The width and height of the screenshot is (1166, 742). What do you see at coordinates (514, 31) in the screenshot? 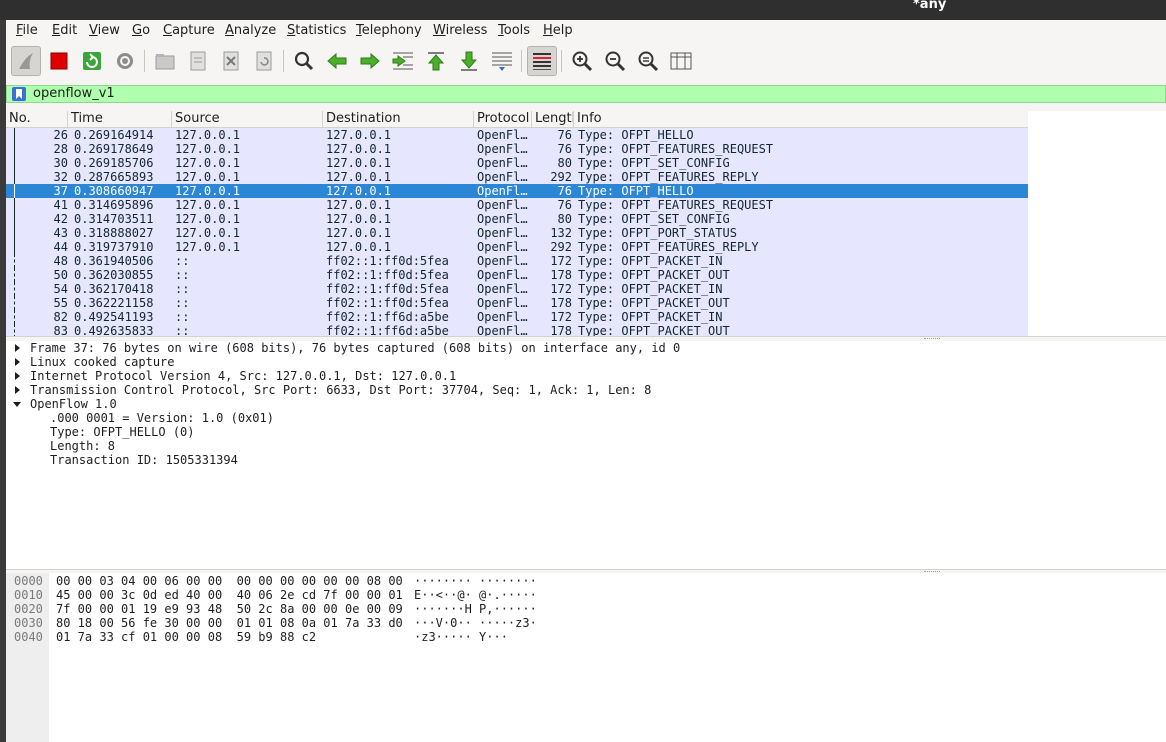
I see `menu-tools: Tools` at bounding box center [514, 31].